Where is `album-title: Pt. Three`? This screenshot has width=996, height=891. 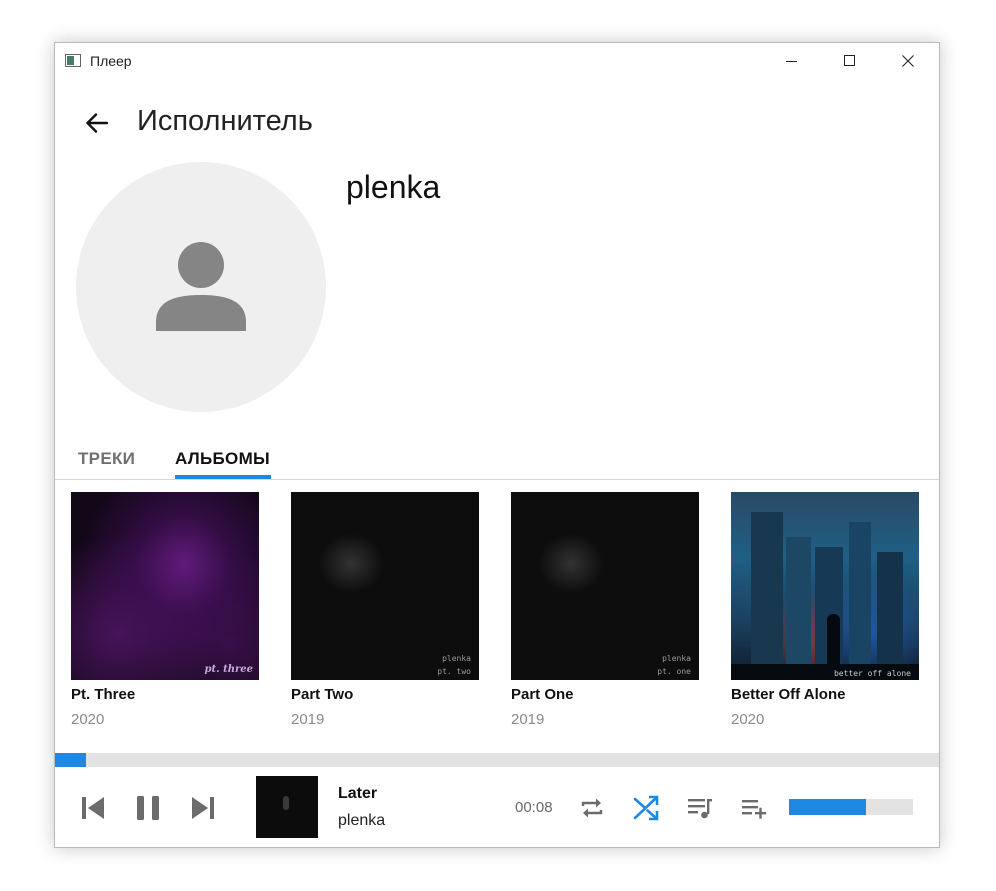
album-title: Pt. Three is located at coordinates (103, 694).